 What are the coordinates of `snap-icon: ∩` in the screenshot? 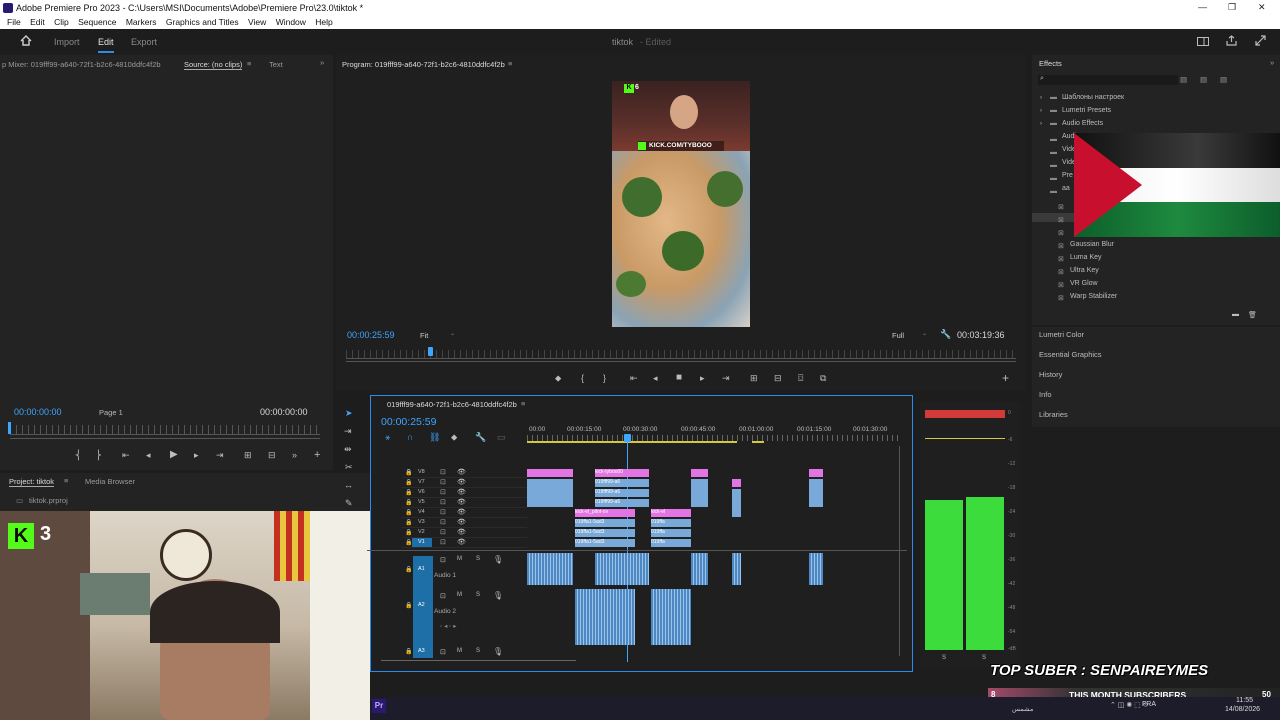 It's located at (410, 437).